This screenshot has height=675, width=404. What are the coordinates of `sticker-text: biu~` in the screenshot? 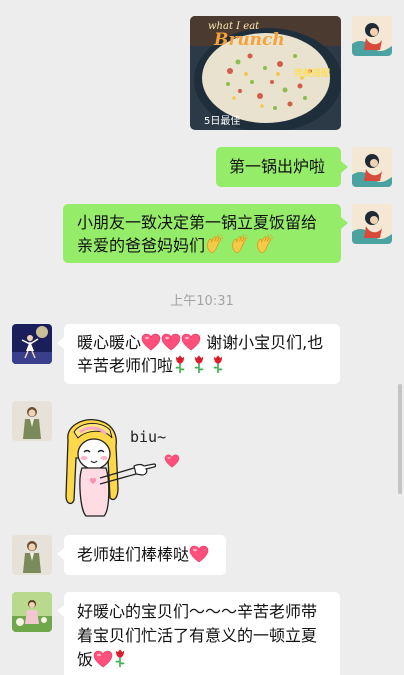 It's located at (148, 437).